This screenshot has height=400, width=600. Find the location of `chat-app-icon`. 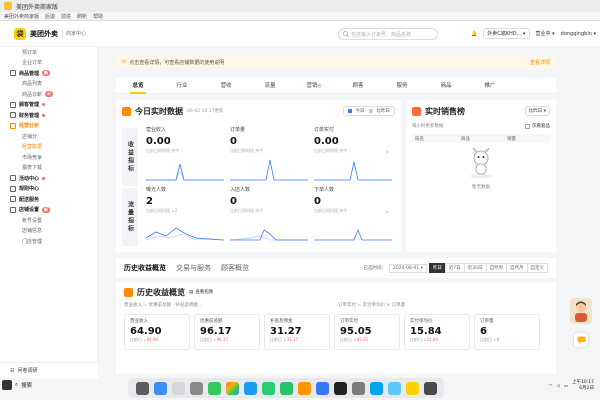

chat-app-icon is located at coordinates (286, 388).